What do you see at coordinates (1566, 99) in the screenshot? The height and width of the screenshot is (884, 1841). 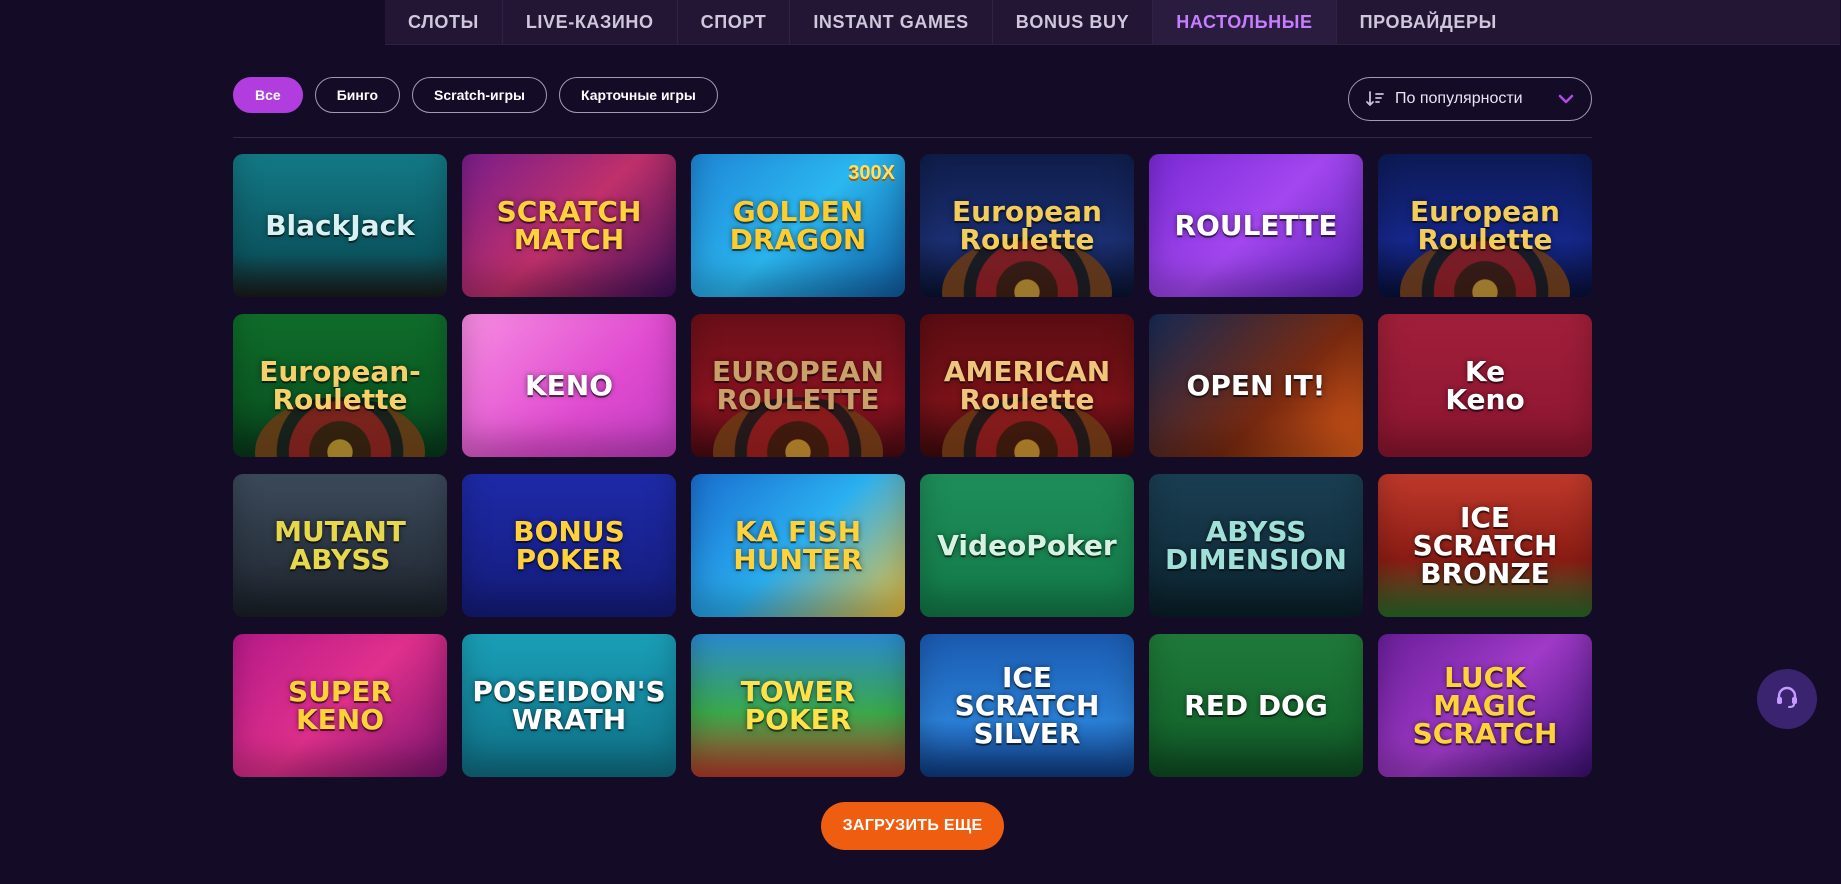 I see `chevron-down-icon` at bounding box center [1566, 99].